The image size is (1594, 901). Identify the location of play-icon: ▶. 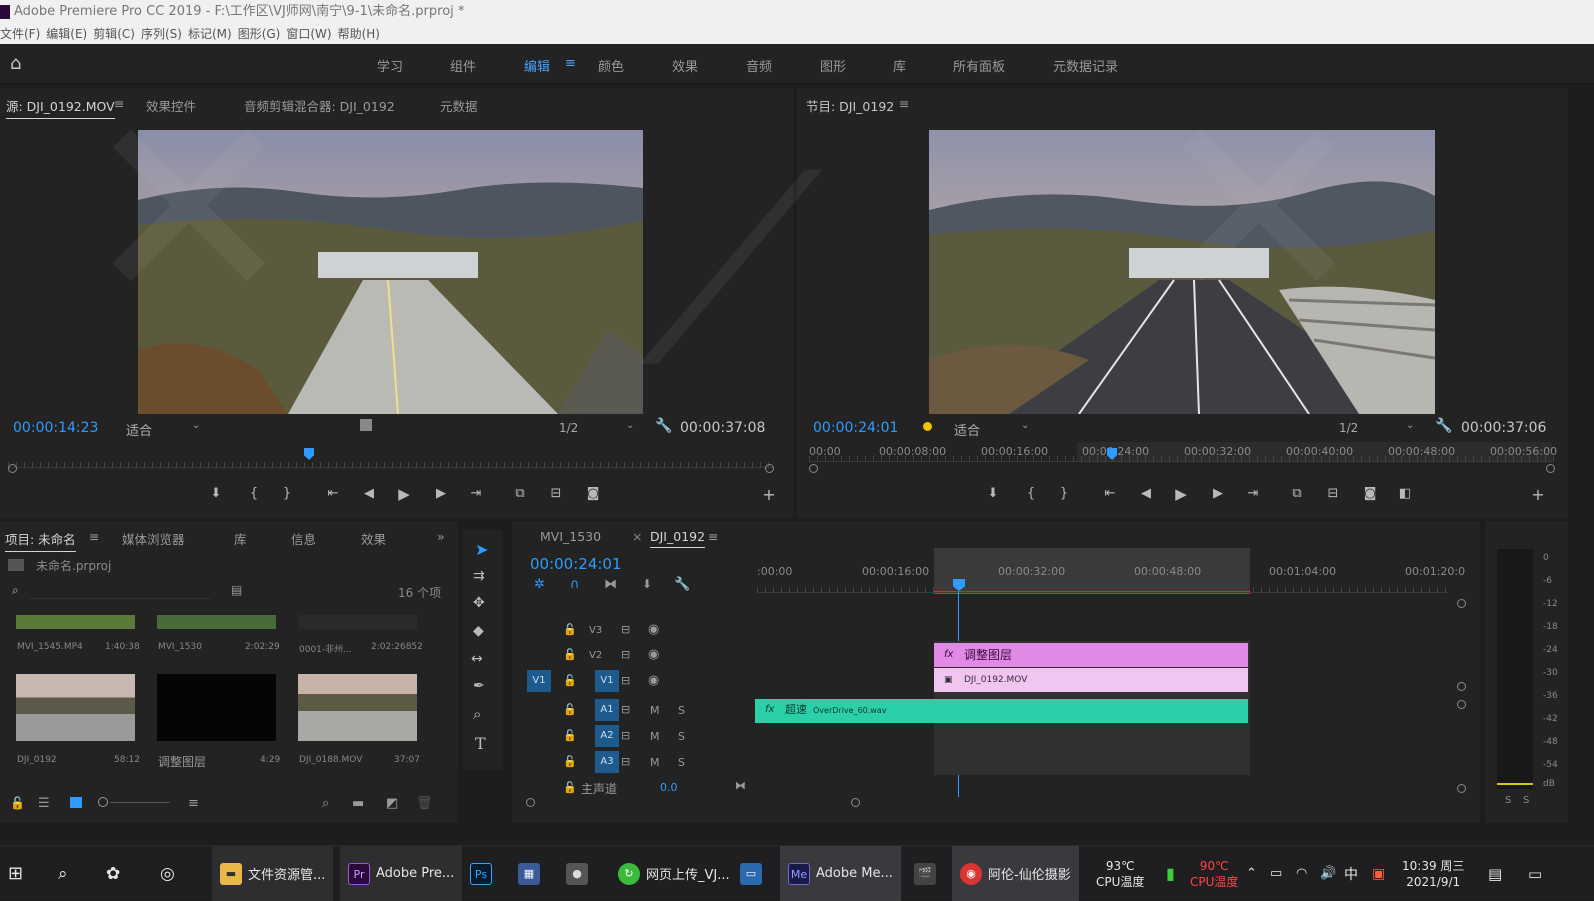
(1181, 494).